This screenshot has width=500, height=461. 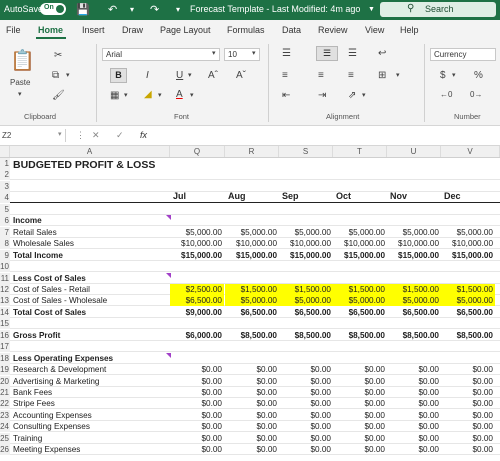 I want to click on decrease-indent-icon: ⇤, so click(x=286, y=95).